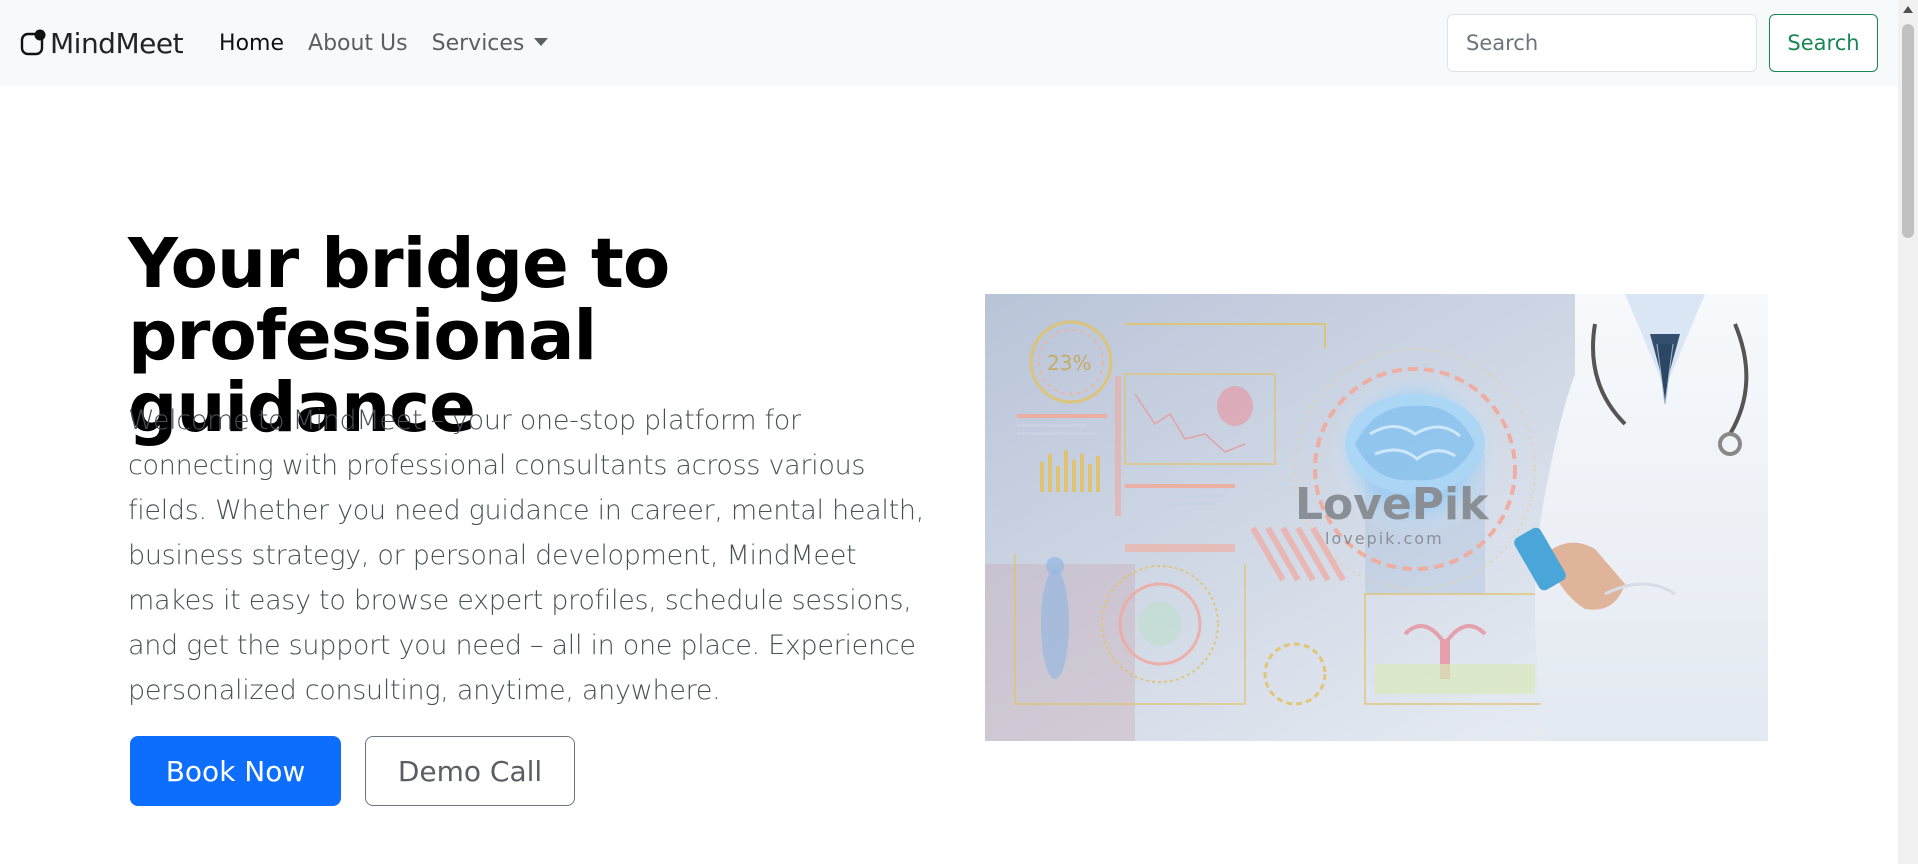 The width and height of the screenshot is (1918, 864). I want to click on scrollbar, so click(1908, 432).